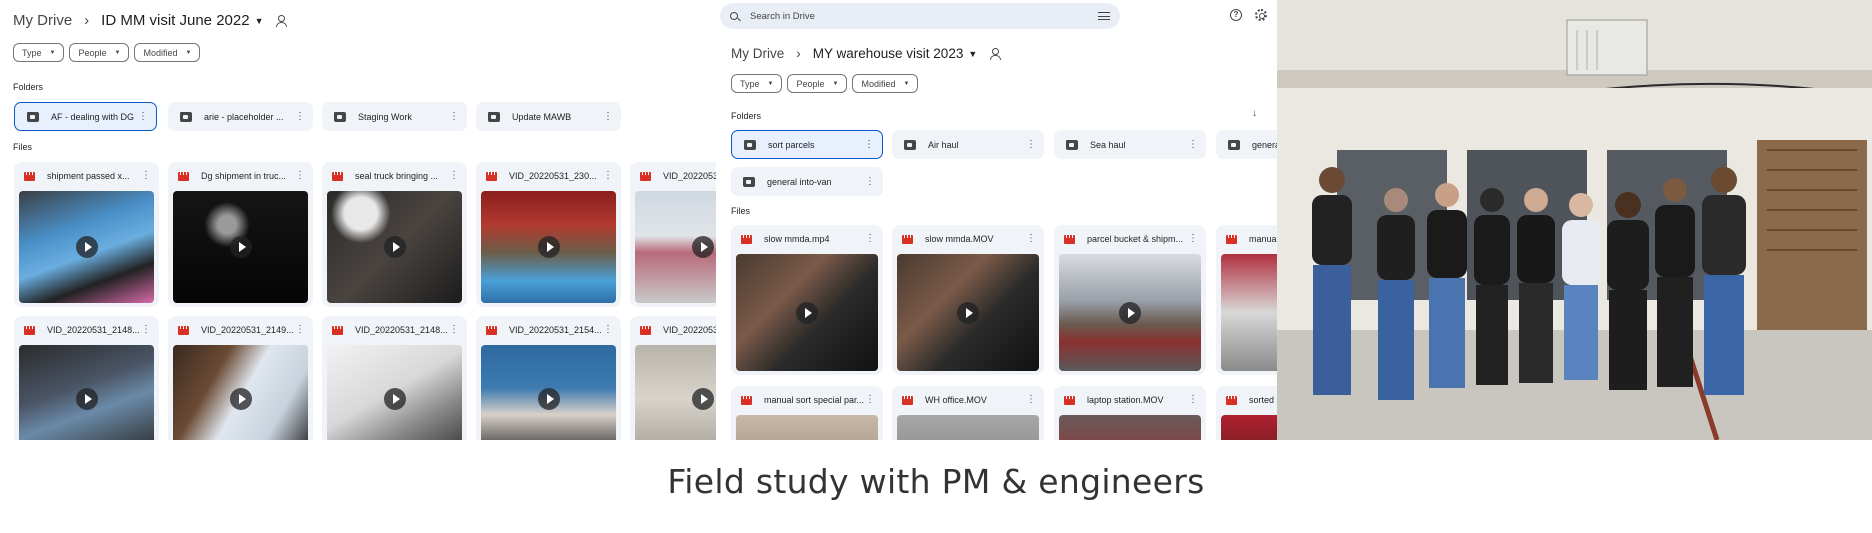 This screenshot has height=533, width=1872. What do you see at coordinates (1104, 16) in the screenshot?
I see `search-options-icon` at bounding box center [1104, 16].